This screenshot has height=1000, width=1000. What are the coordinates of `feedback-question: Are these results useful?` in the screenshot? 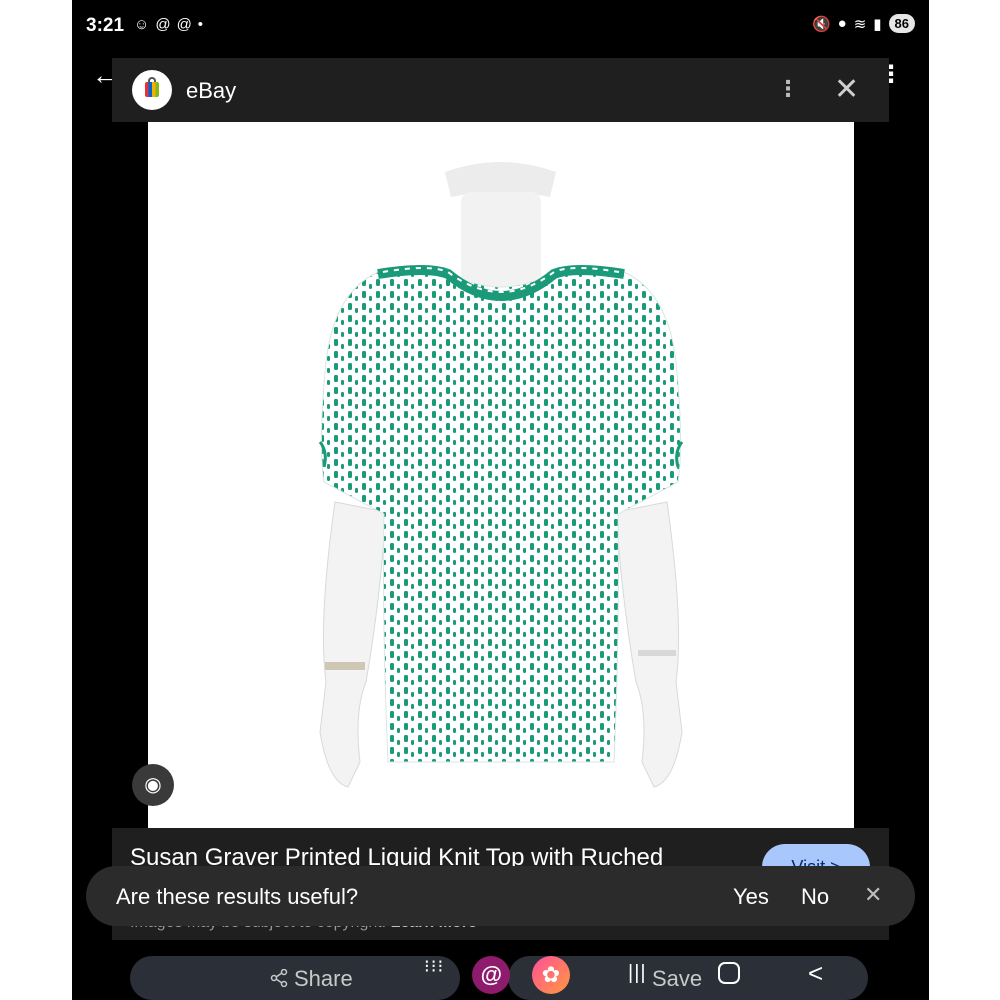 It's located at (237, 896).